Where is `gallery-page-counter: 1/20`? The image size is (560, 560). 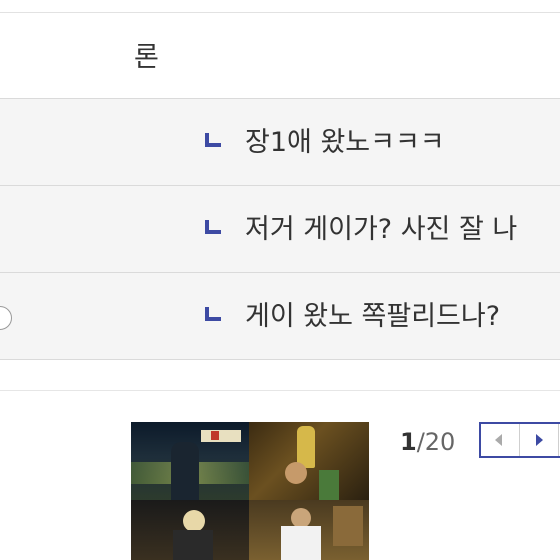
gallery-page-counter: 1/20 is located at coordinates (427, 442).